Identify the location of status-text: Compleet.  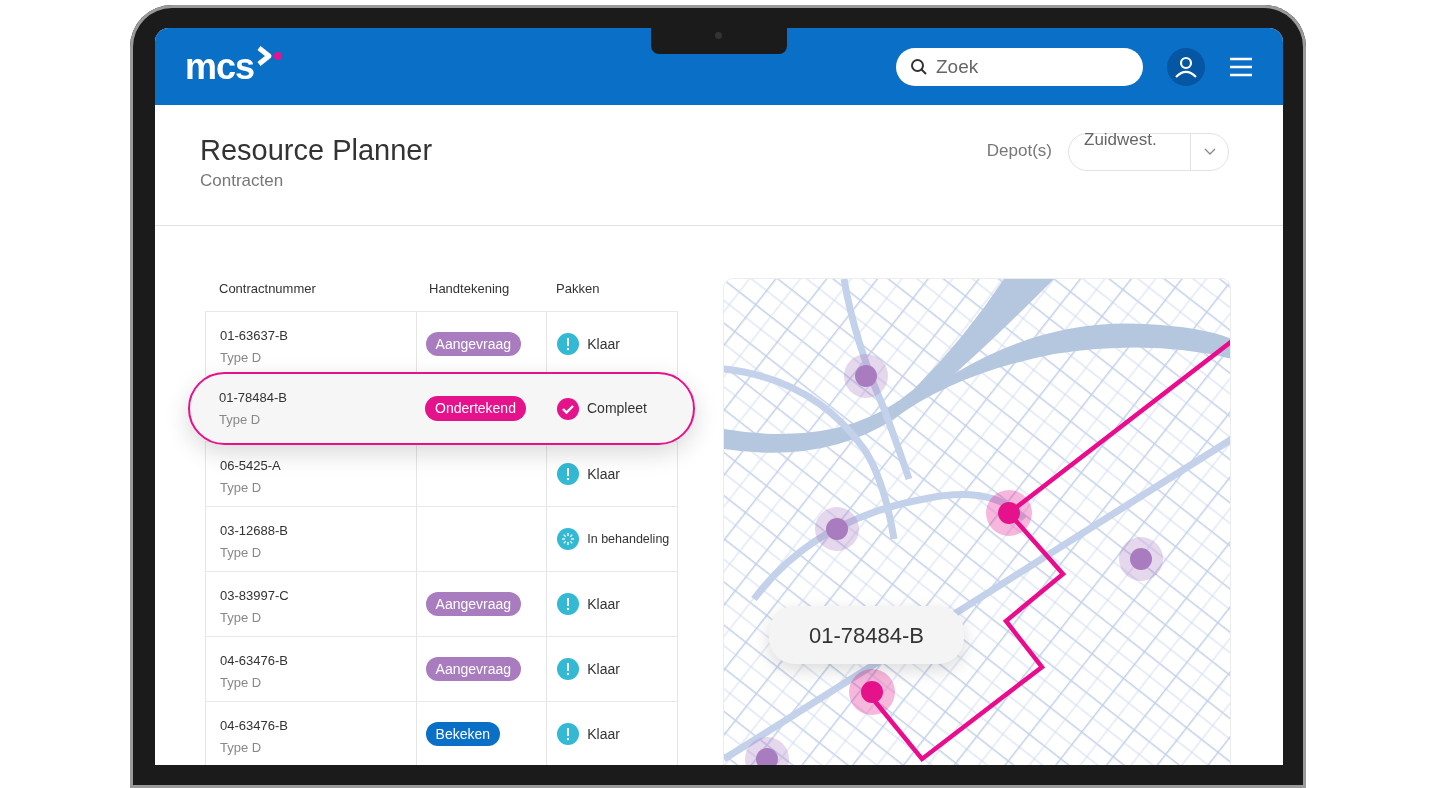
(617, 408).